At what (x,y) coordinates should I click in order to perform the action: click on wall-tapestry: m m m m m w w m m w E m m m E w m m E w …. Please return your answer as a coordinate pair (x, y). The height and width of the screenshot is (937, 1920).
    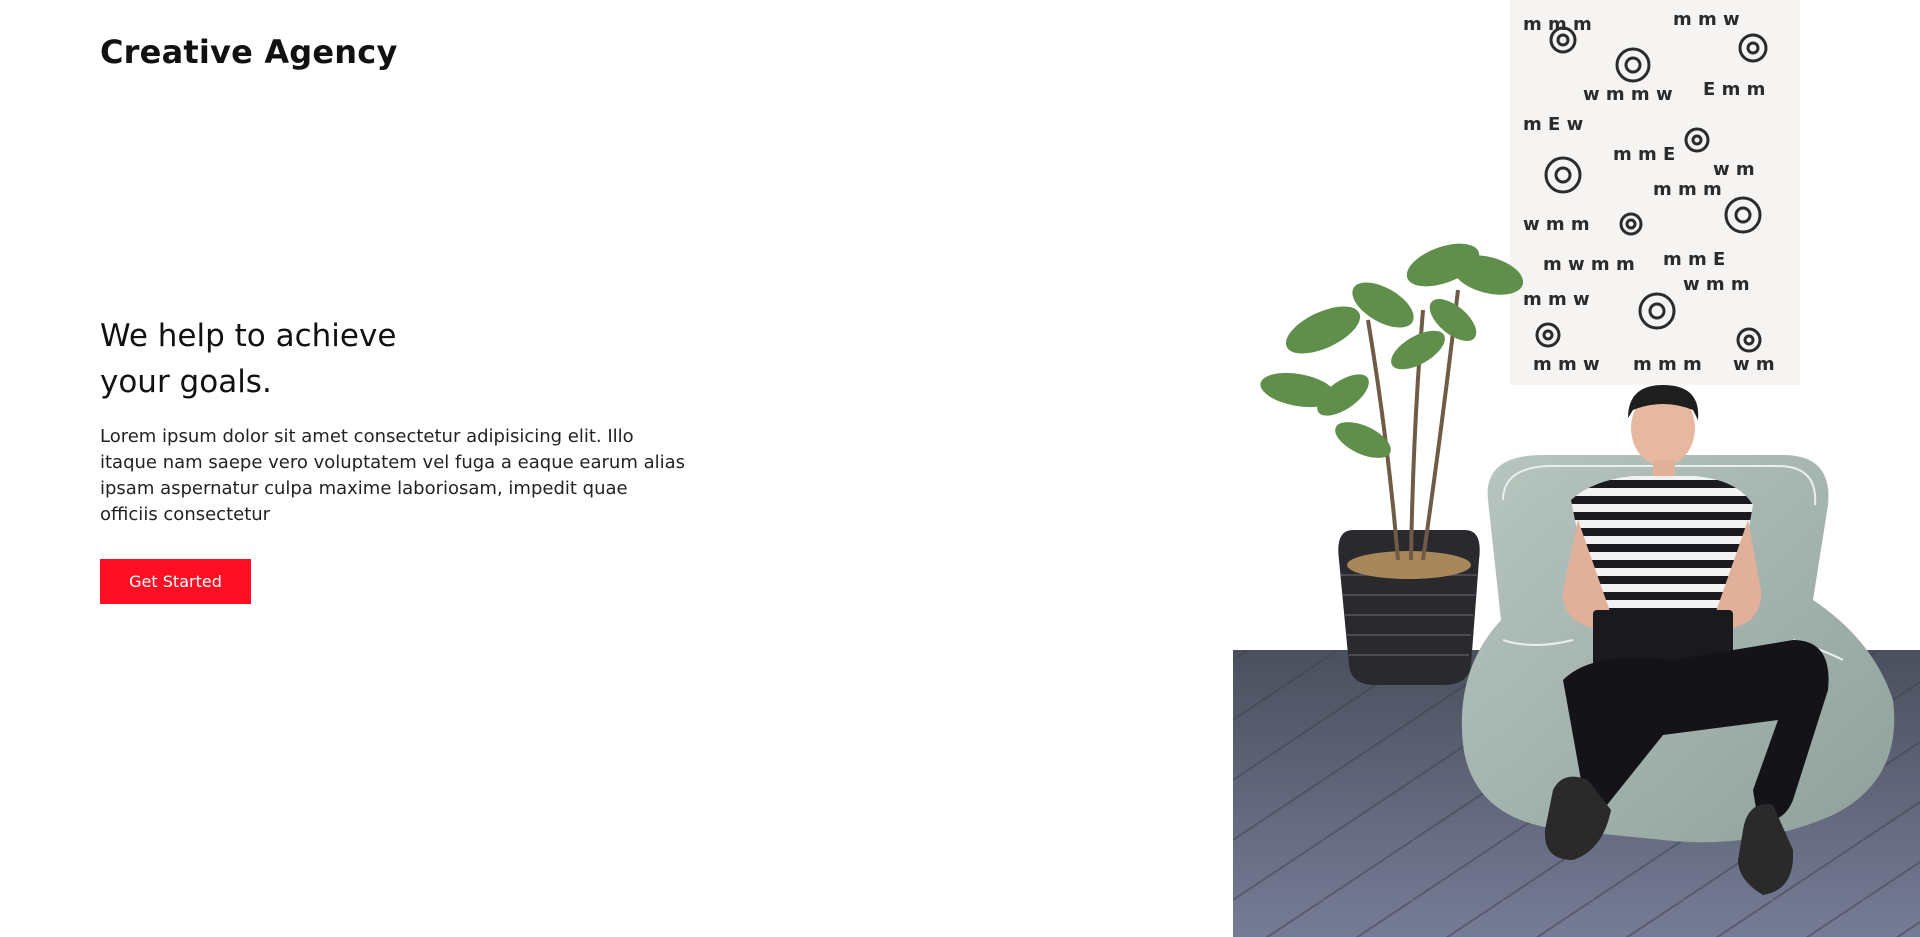
    Looking at the image, I should click on (1655, 192).